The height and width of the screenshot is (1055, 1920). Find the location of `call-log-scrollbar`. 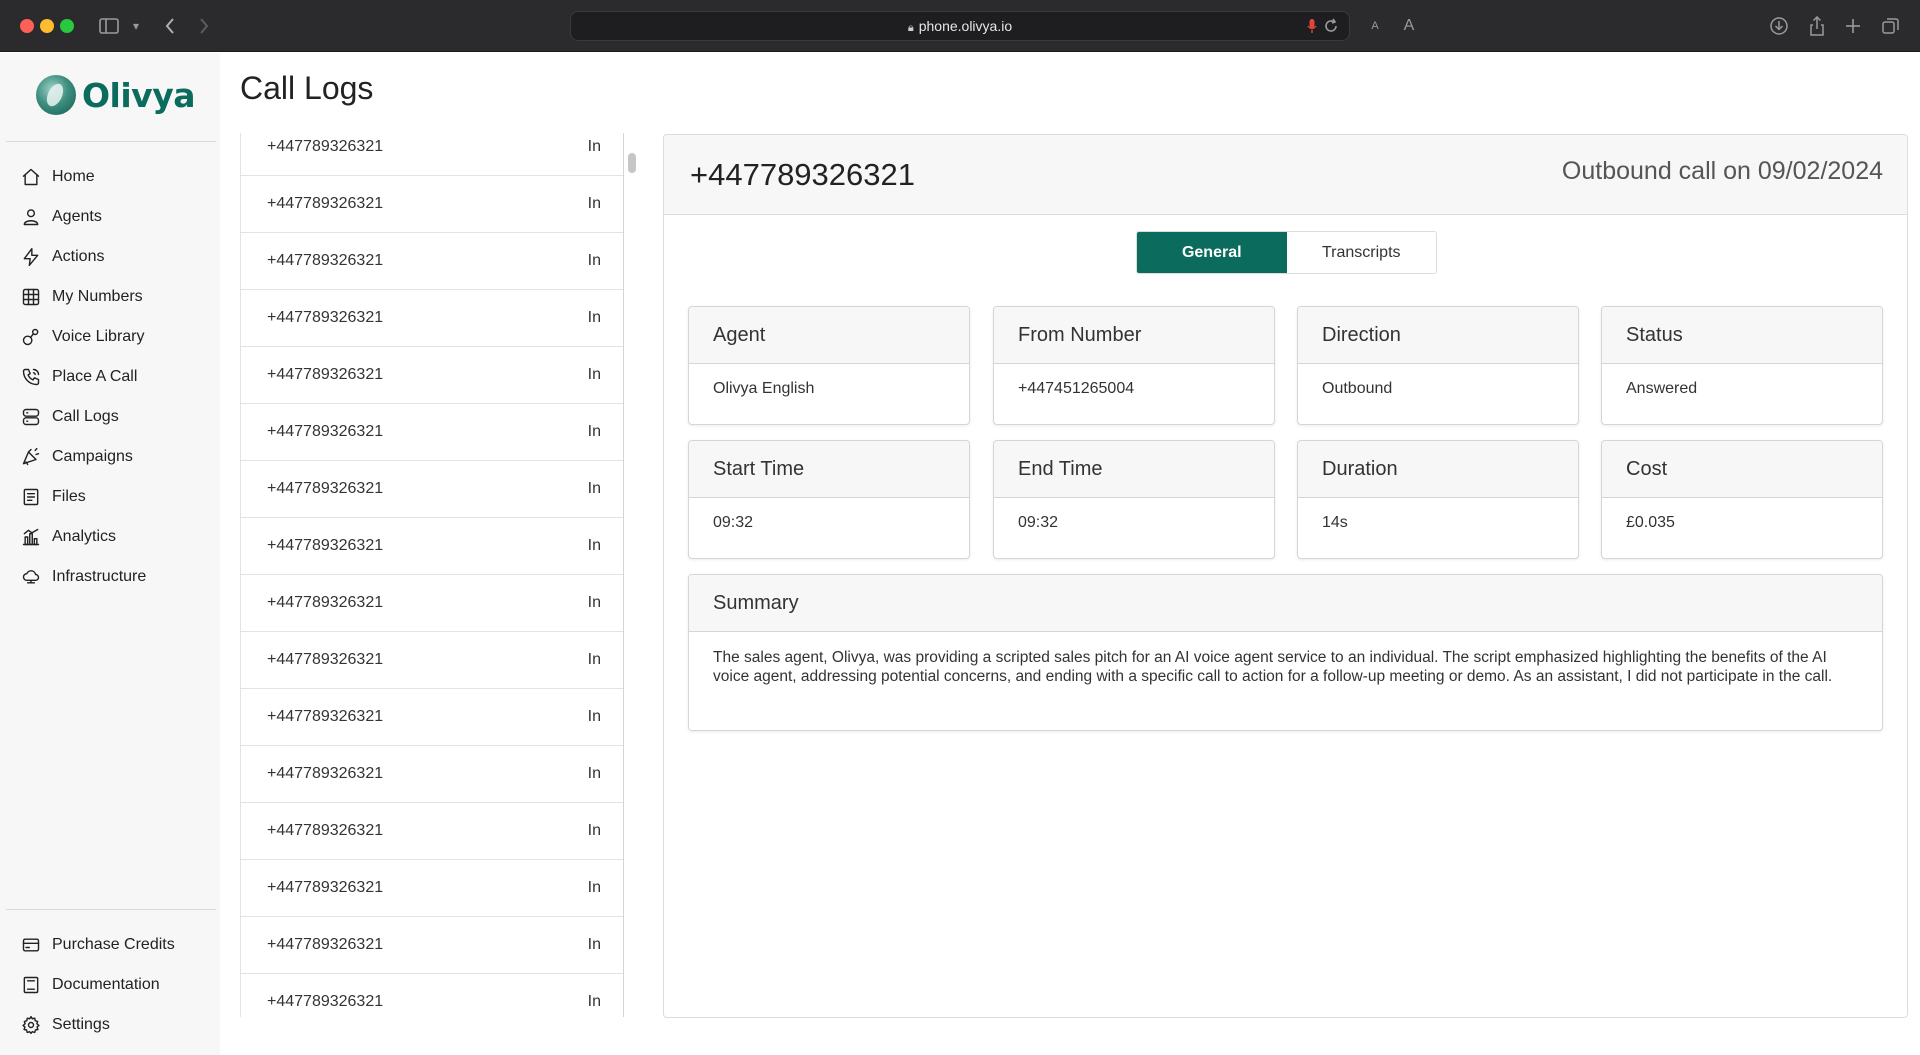

call-log-scrollbar is located at coordinates (632, 575).